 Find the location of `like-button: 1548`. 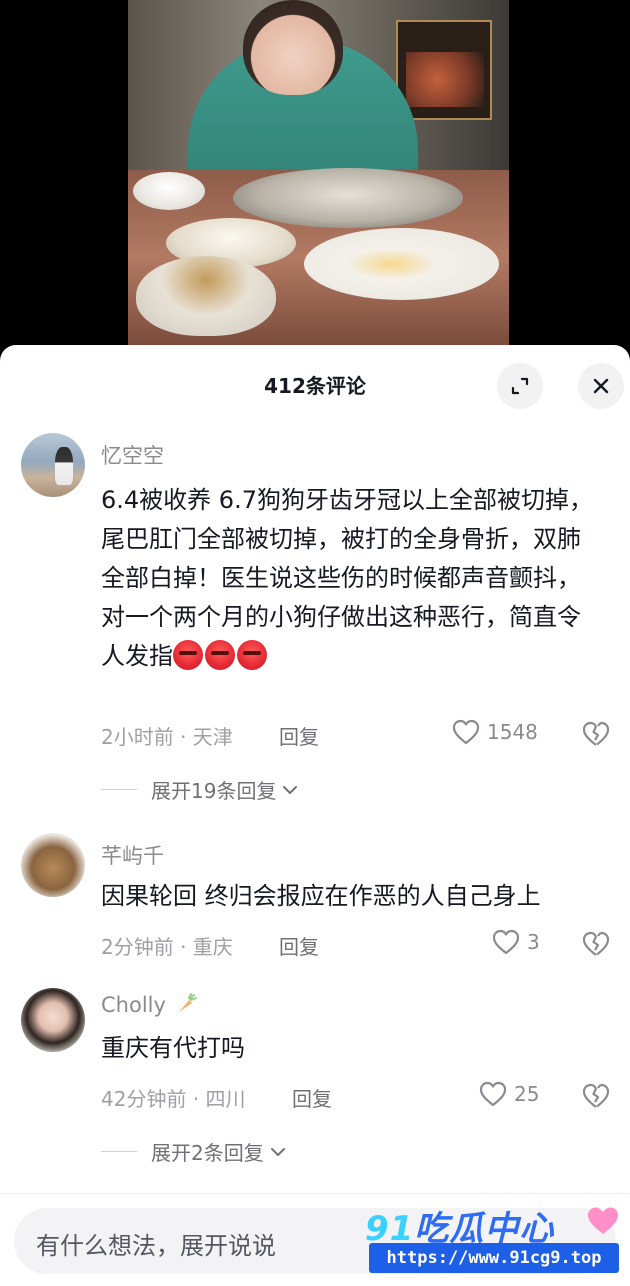

like-button: 1548 is located at coordinates (494, 732).